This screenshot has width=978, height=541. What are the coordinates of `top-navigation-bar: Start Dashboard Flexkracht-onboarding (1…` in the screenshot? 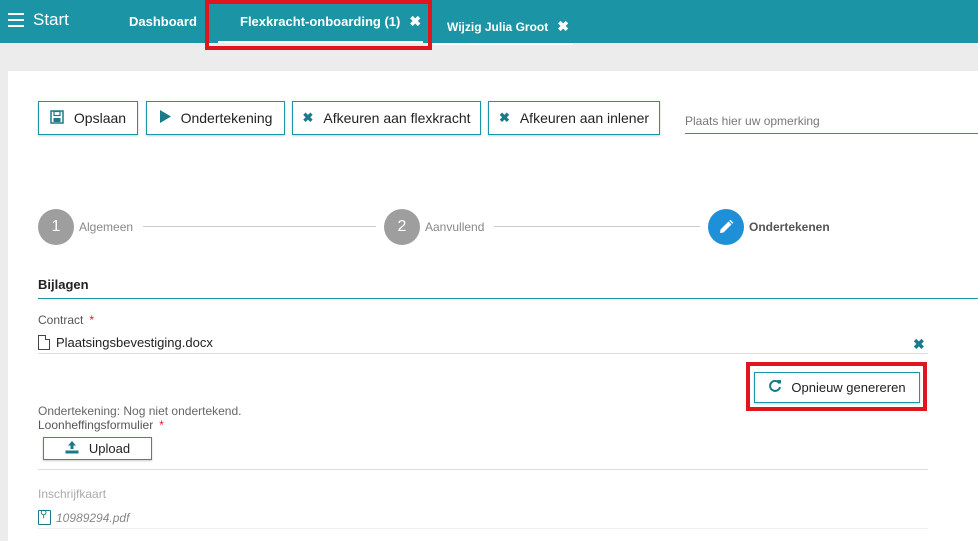 It's located at (489, 22).